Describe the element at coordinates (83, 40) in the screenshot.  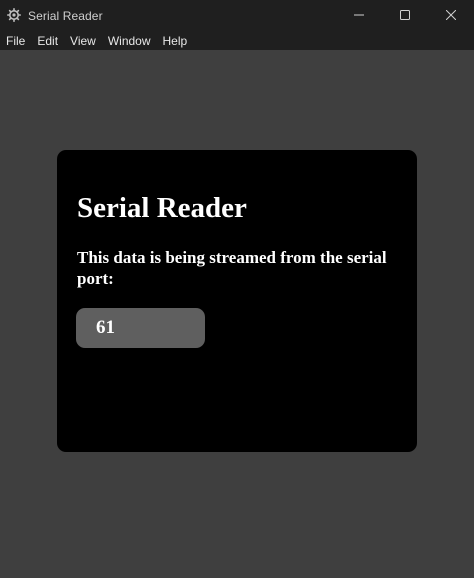
I see `menu-view: View` at that location.